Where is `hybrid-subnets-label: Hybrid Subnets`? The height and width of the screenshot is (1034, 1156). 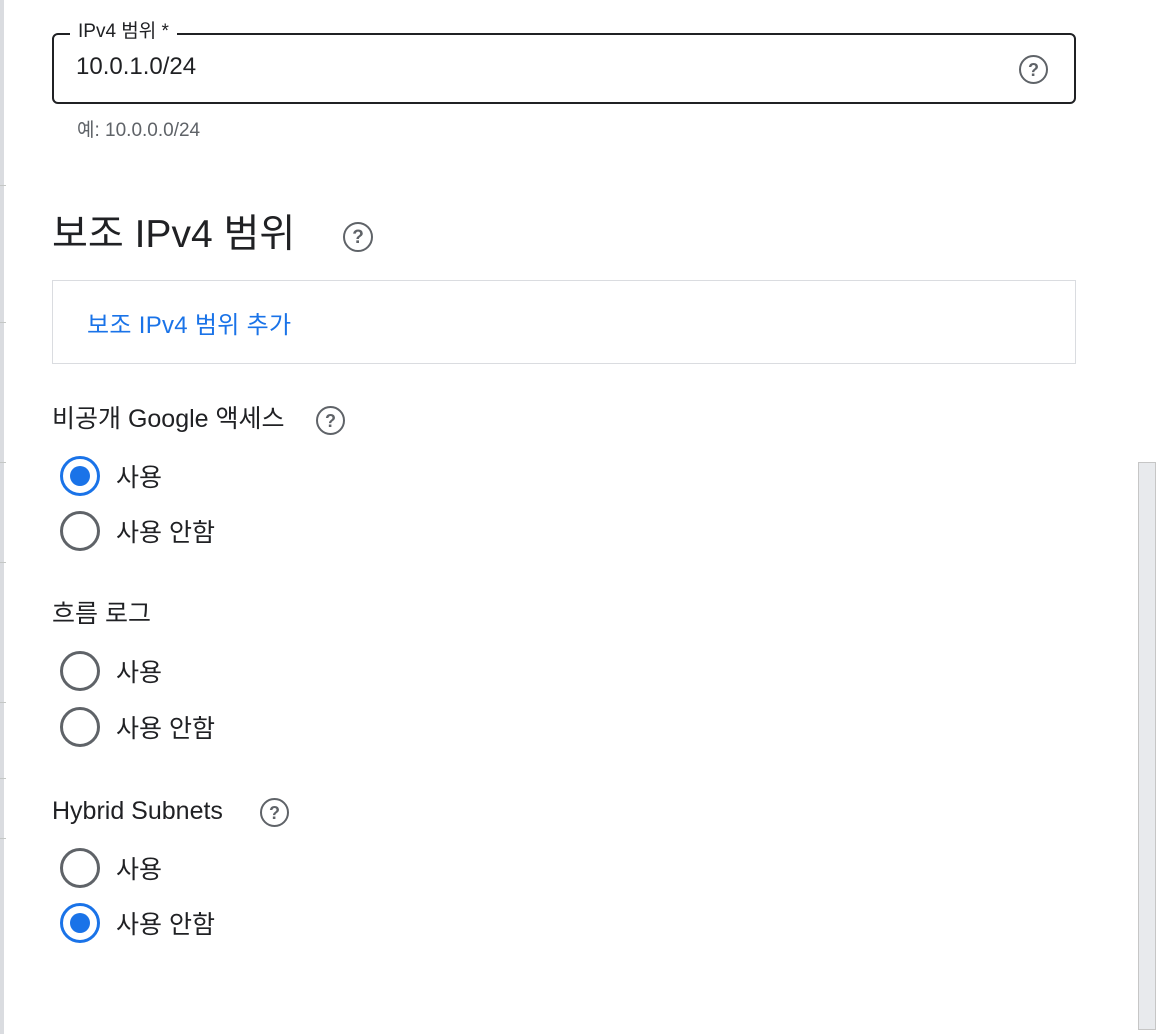 hybrid-subnets-label: Hybrid Subnets is located at coordinates (137, 811).